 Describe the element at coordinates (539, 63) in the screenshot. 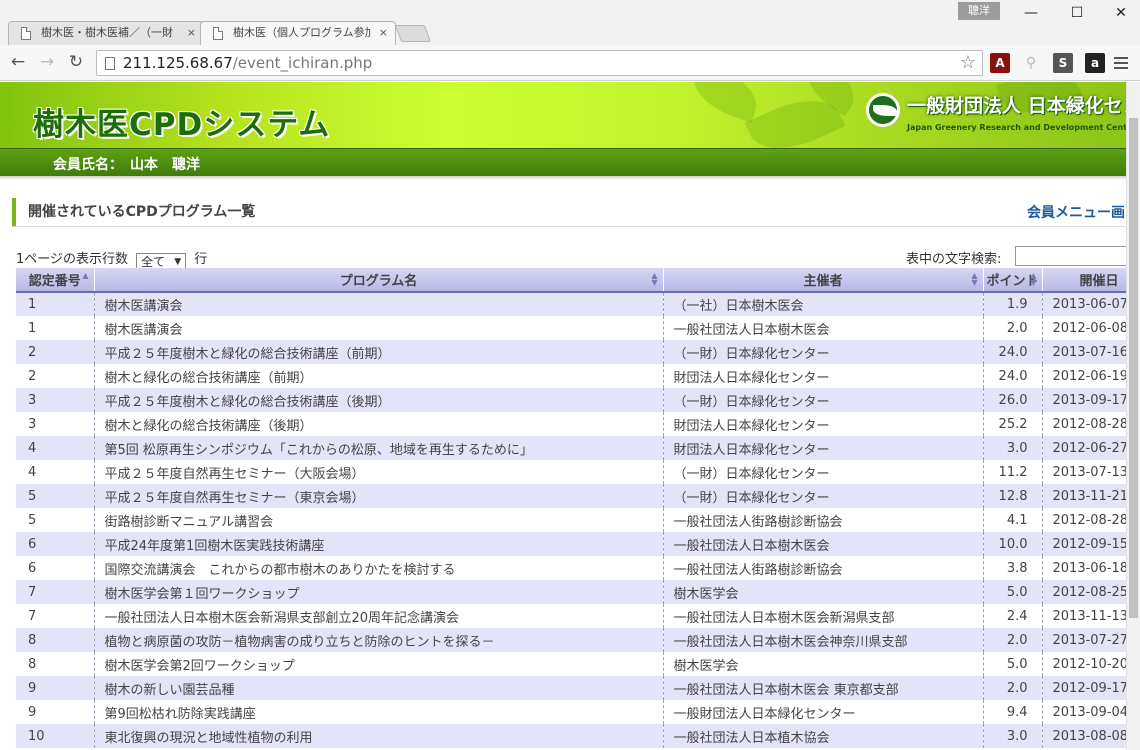

I see `address-bar: 211.125.68.67/event_ichiran.php ☆` at that location.